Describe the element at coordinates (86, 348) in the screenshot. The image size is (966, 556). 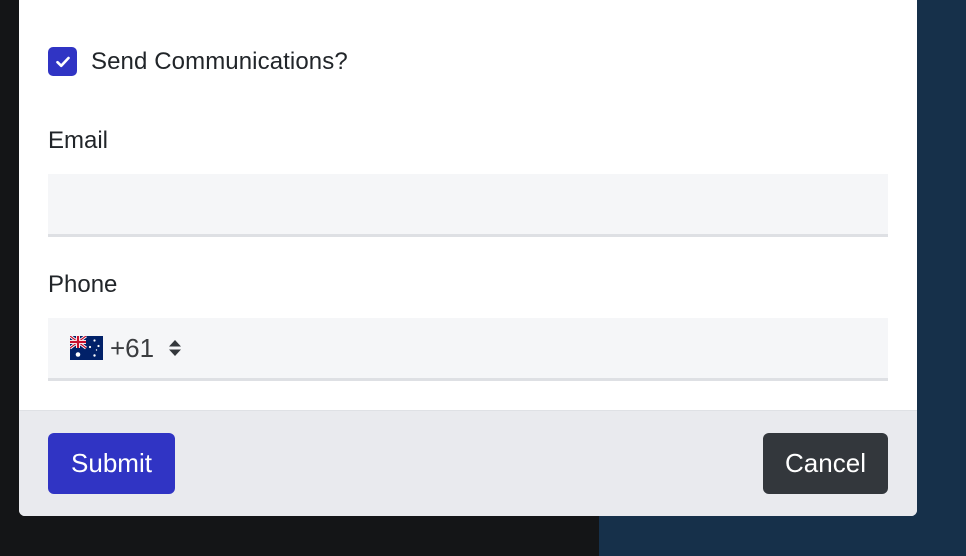
I see `australia-flag-icon` at that location.